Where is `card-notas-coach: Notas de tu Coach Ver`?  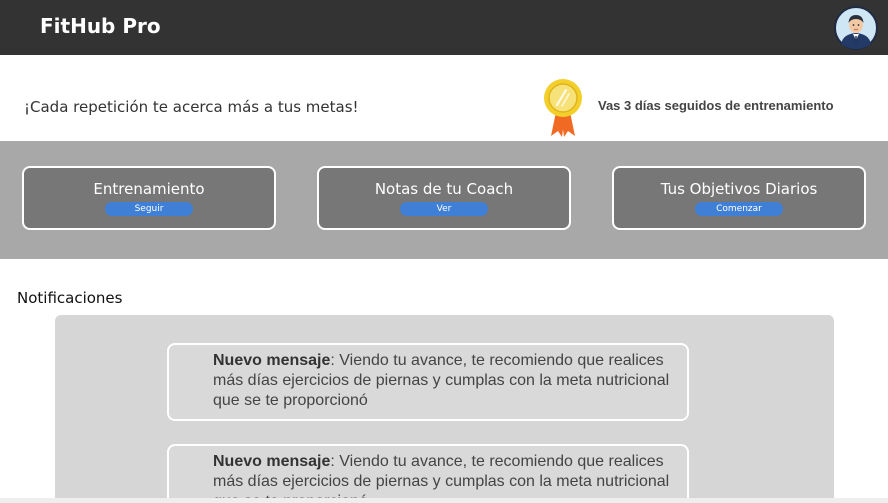
card-notas-coach: Notas de tu Coach Ver is located at coordinates (444, 198).